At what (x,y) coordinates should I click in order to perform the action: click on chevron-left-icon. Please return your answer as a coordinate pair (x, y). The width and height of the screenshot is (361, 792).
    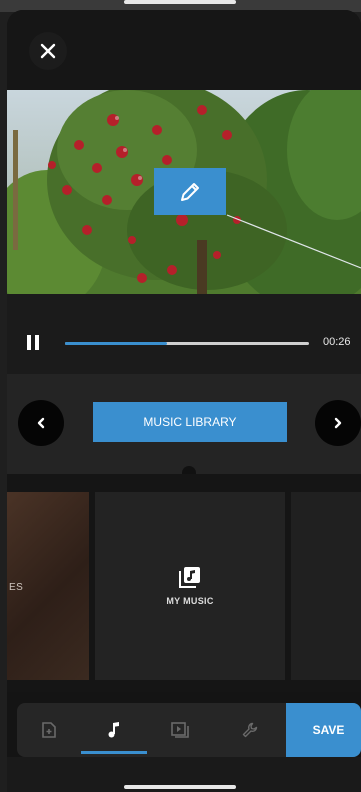
    Looking at the image, I should click on (41, 423).